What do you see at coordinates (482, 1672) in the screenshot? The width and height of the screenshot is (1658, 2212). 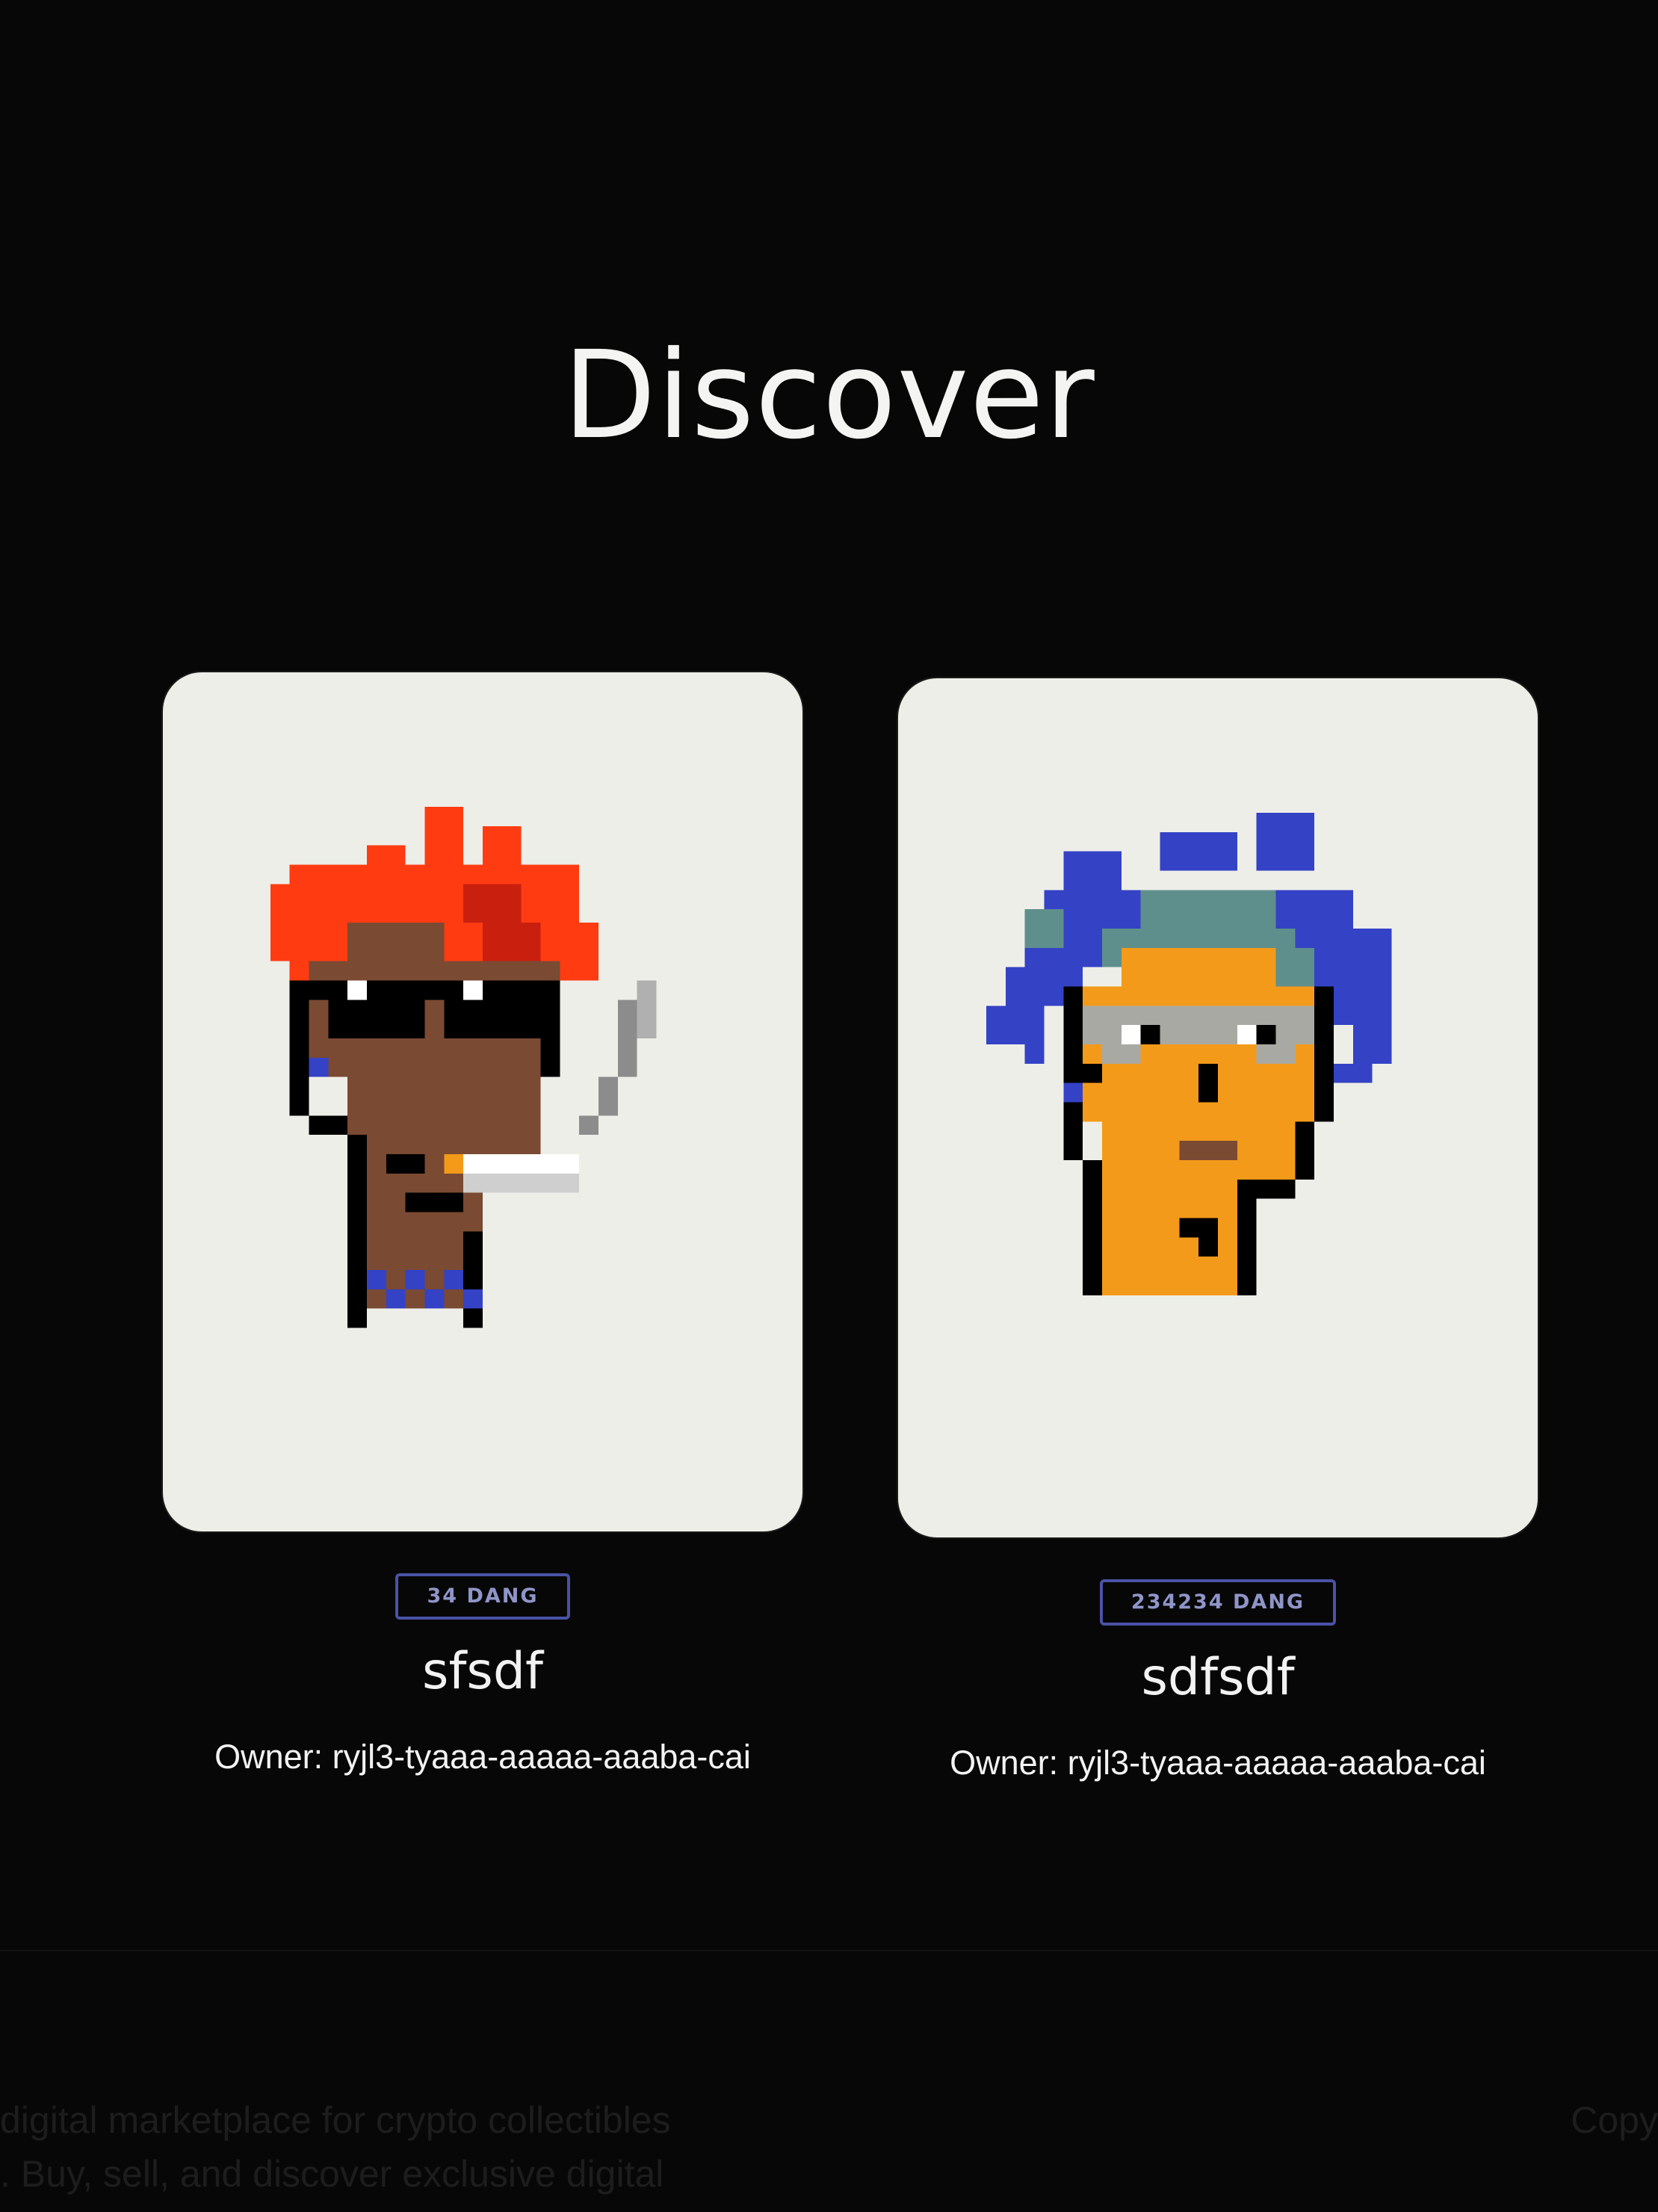 I see `nft-name: sfsdf` at bounding box center [482, 1672].